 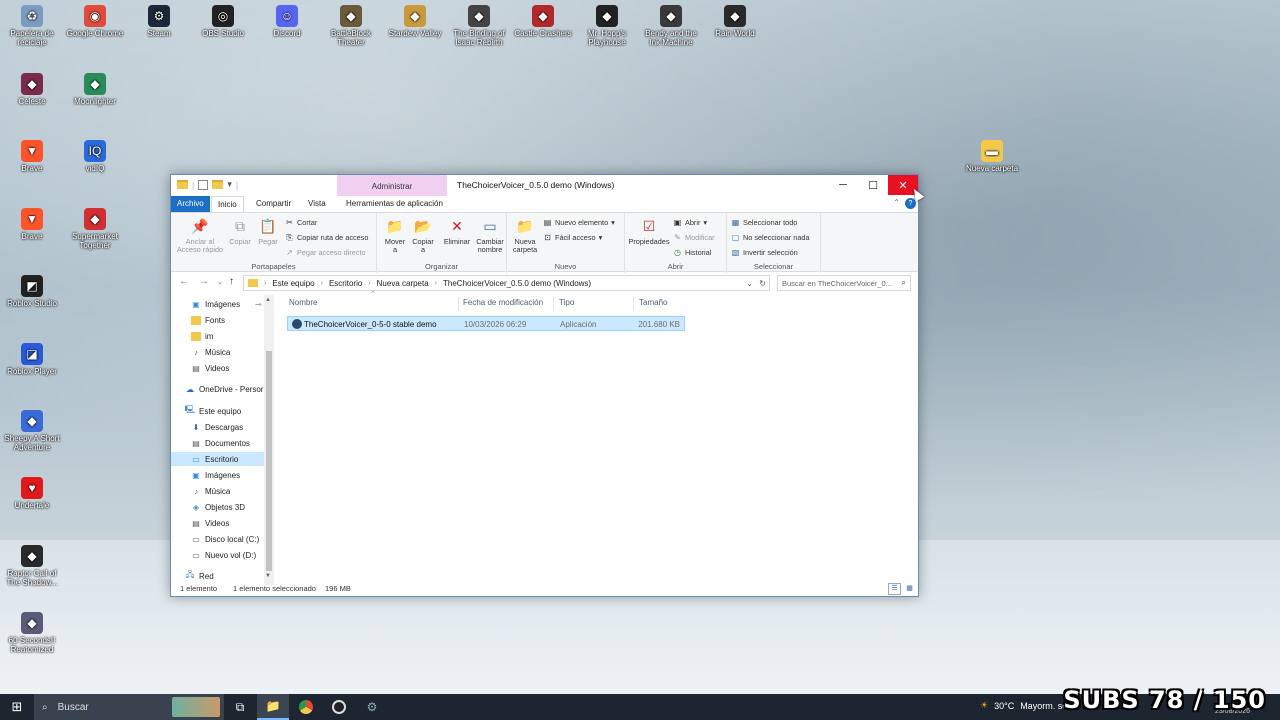 I want to click on scroll-down-icon: ▼, so click(x=268, y=576).